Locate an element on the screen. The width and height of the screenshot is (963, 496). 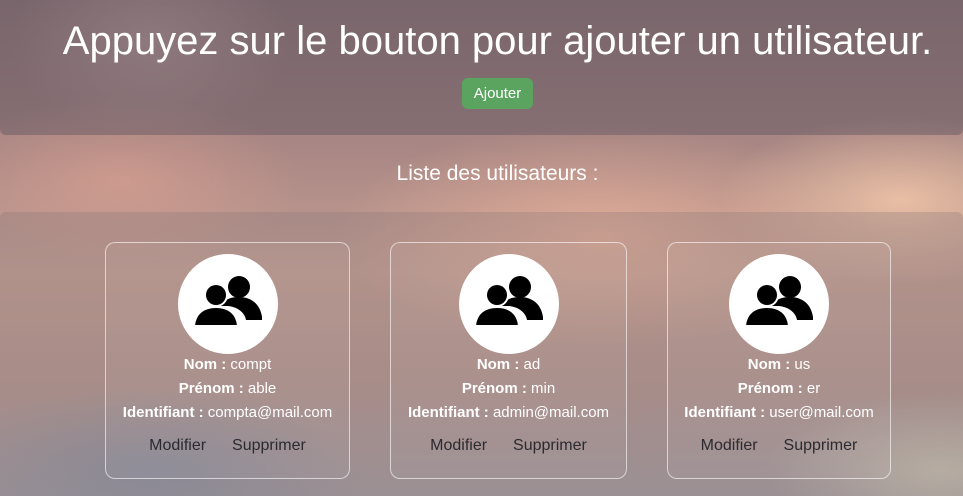
user-prenom-line: Prénom : er is located at coordinates (779, 389).